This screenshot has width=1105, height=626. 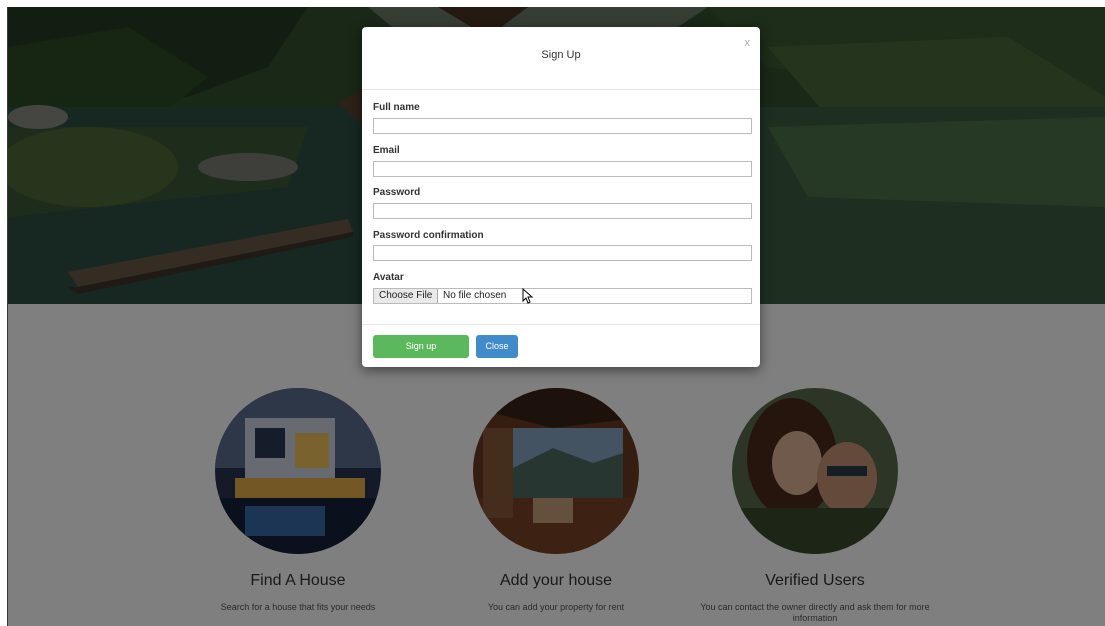 I want to click on modal-title: Sign Up, so click(x=561, y=55).